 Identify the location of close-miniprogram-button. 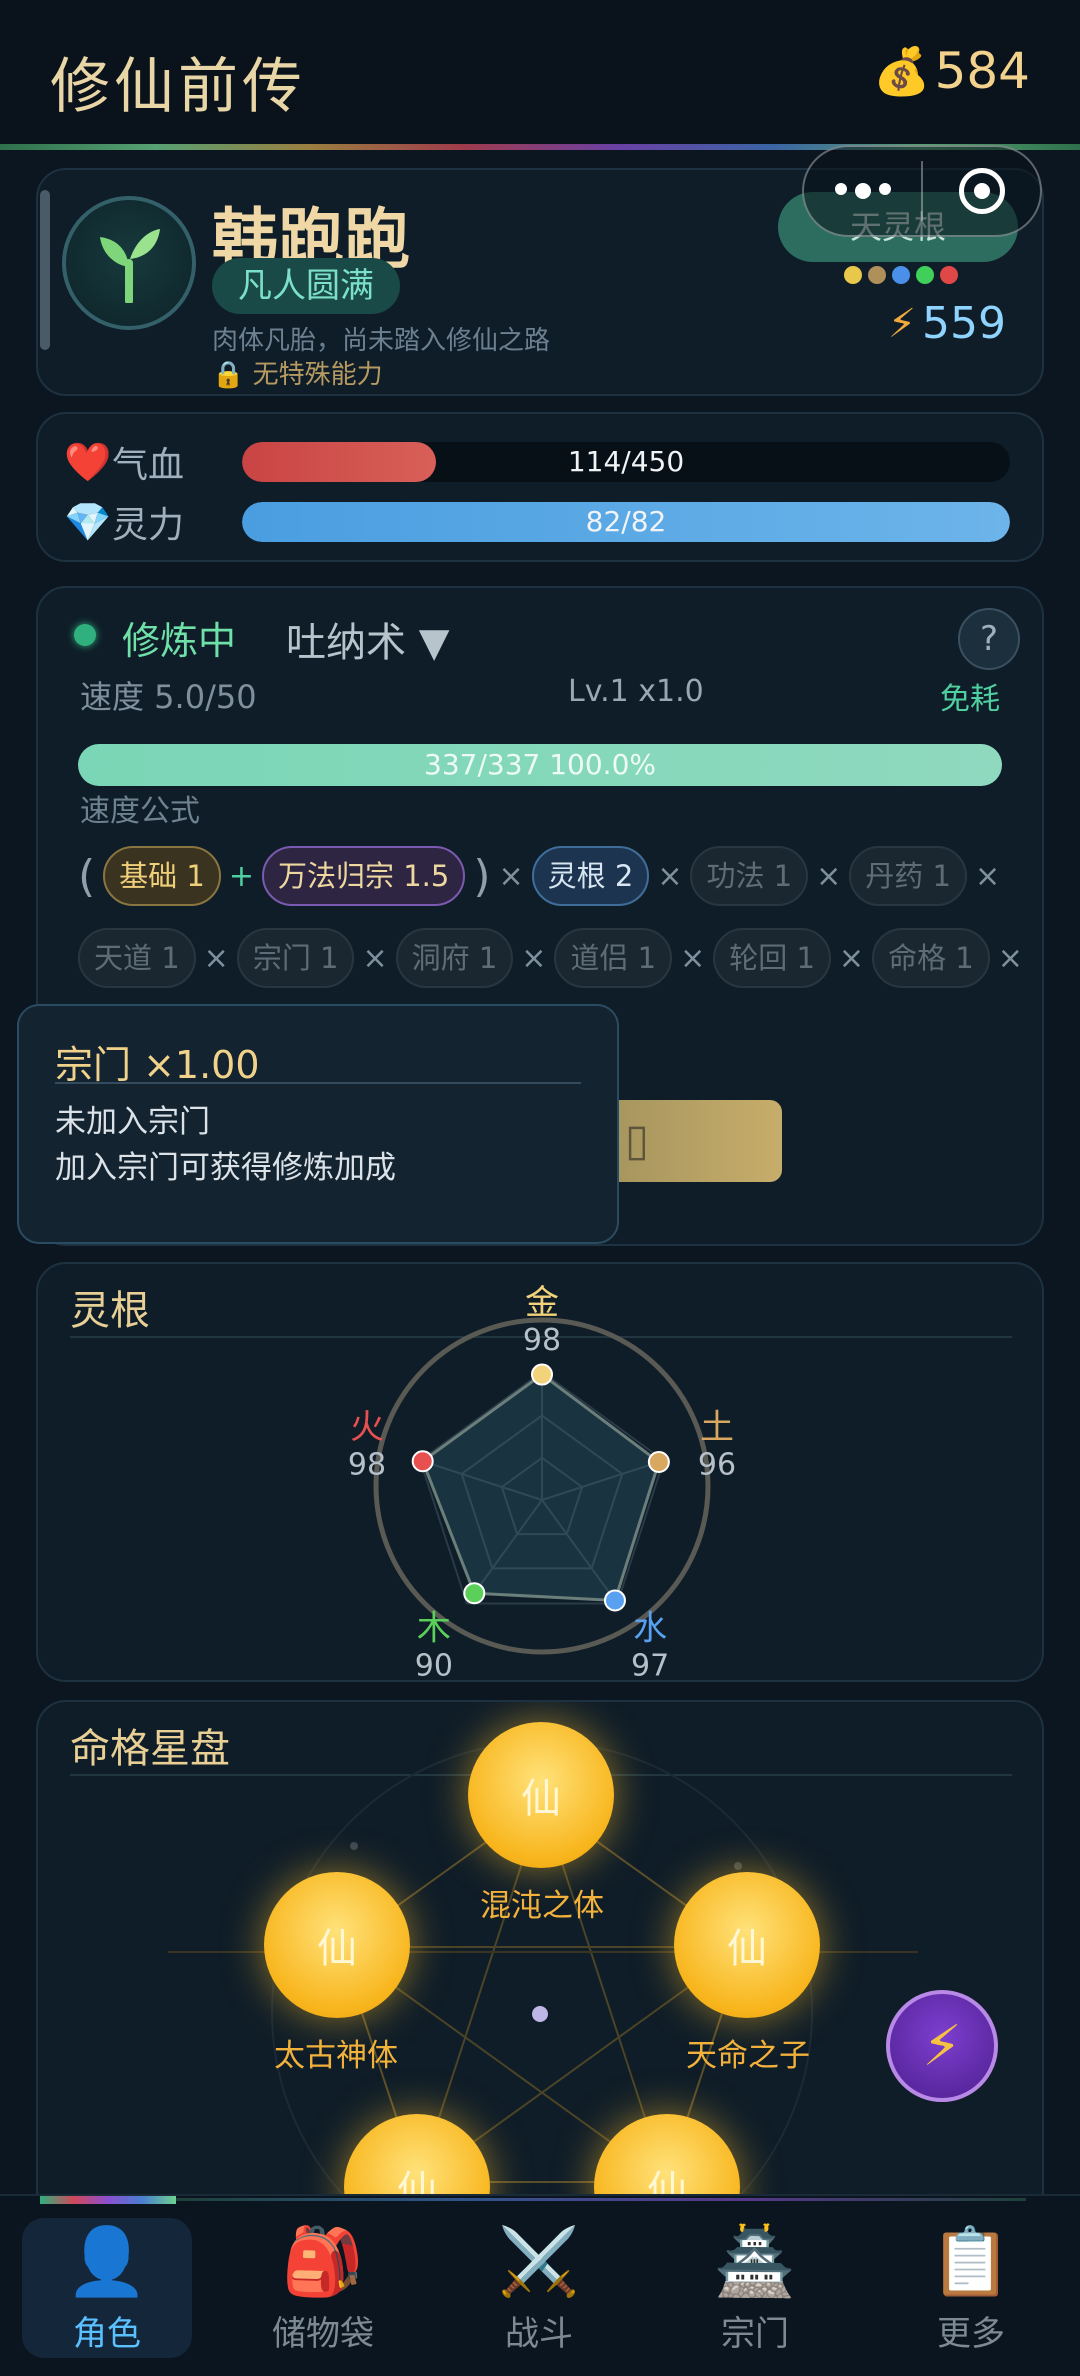
(981, 191).